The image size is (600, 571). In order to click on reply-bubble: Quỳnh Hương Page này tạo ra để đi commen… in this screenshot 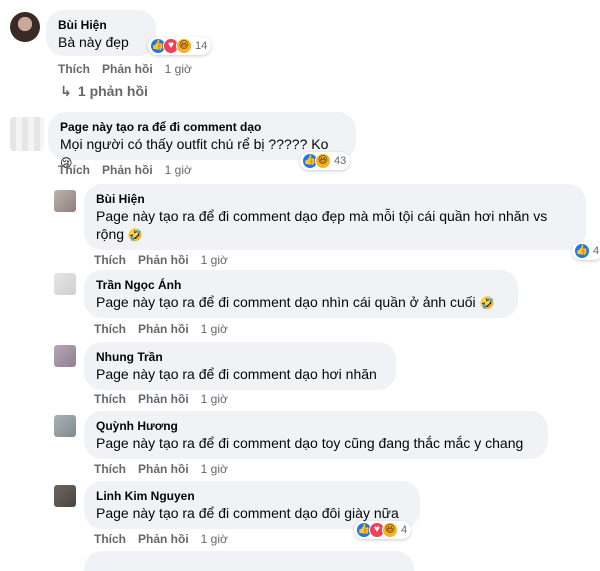, I will do `click(316, 435)`.